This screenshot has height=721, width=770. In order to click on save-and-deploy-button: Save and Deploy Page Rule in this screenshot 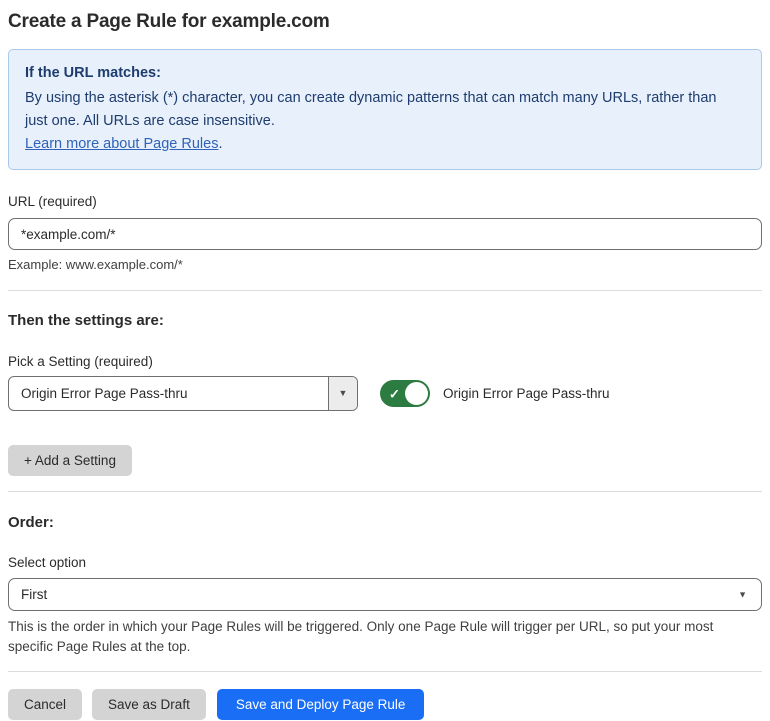, I will do `click(320, 704)`.